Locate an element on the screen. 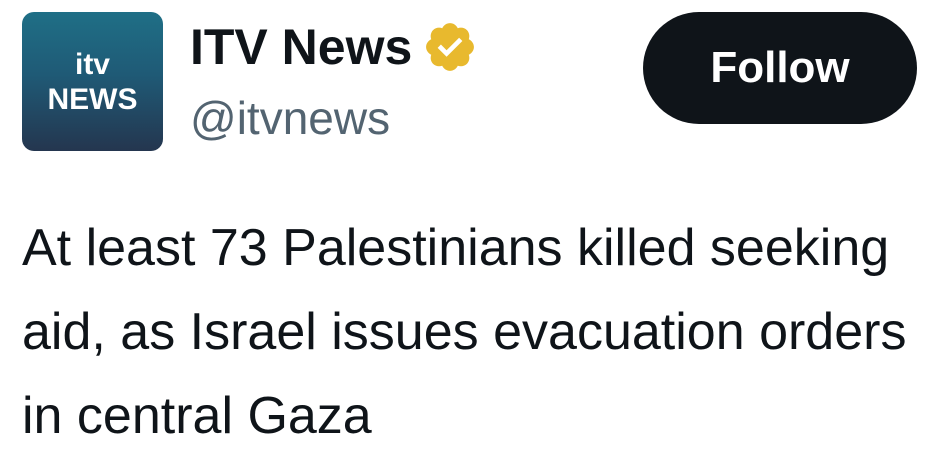 The image size is (952, 468). avatar-news-logo-text: NEWS is located at coordinates (92, 99).